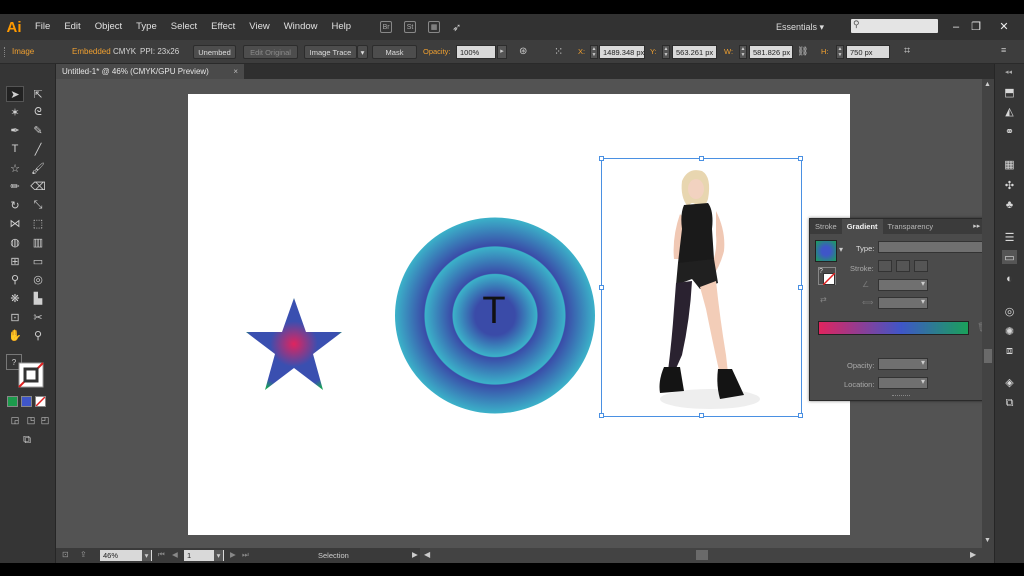 The height and width of the screenshot is (576, 1024). Describe the element at coordinates (259, 27) in the screenshot. I see `menu-view: View` at that location.